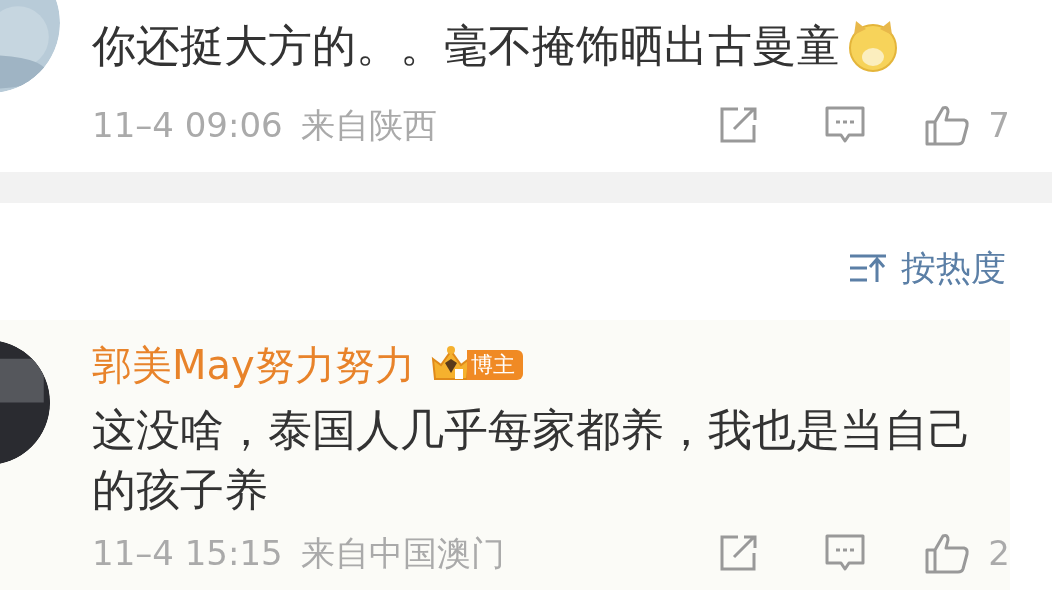 This screenshot has width=1052, height=590. I want to click on comment-time: 11–4 09:06, so click(187, 125).